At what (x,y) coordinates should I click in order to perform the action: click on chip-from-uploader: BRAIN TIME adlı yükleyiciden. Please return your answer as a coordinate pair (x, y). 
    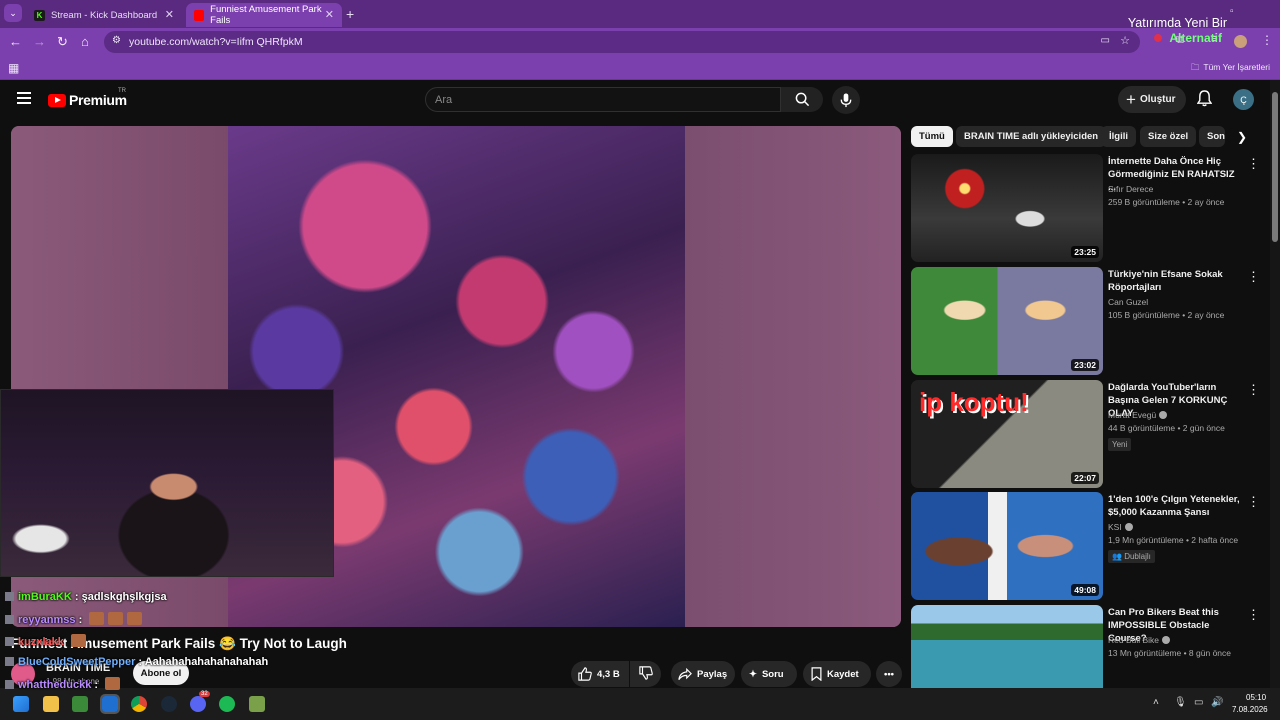
    Looking at the image, I should click on (1031, 136).